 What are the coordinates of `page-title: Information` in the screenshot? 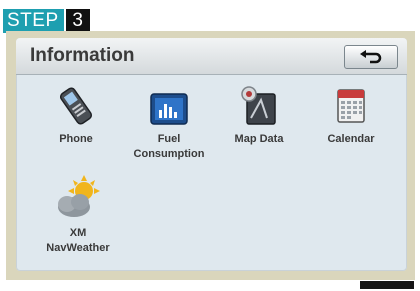 It's located at (82, 55).